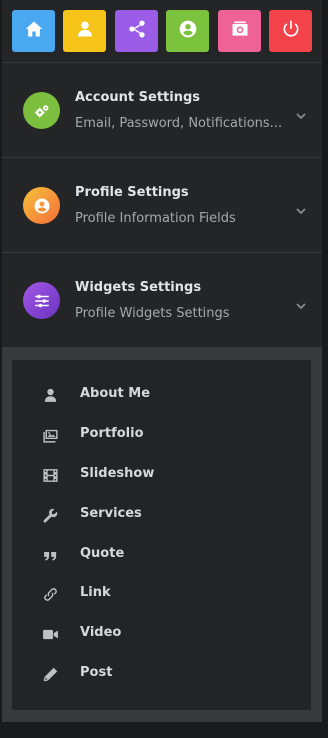 The width and height of the screenshot is (328, 738). Describe the element at coordinates (161, 594) in the screenshot. I see `submenu-item-link: Link` at that location.